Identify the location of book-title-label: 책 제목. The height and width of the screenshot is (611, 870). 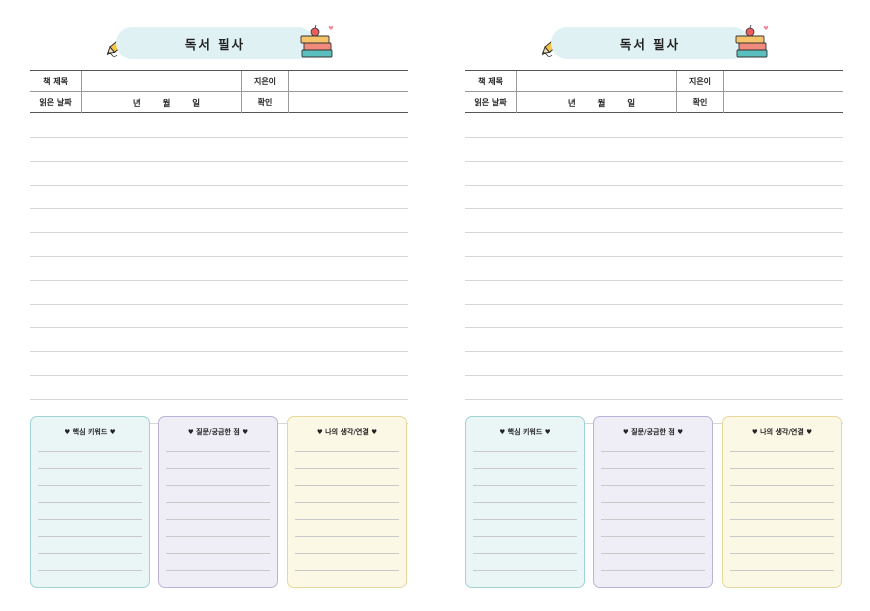
(56, 81).